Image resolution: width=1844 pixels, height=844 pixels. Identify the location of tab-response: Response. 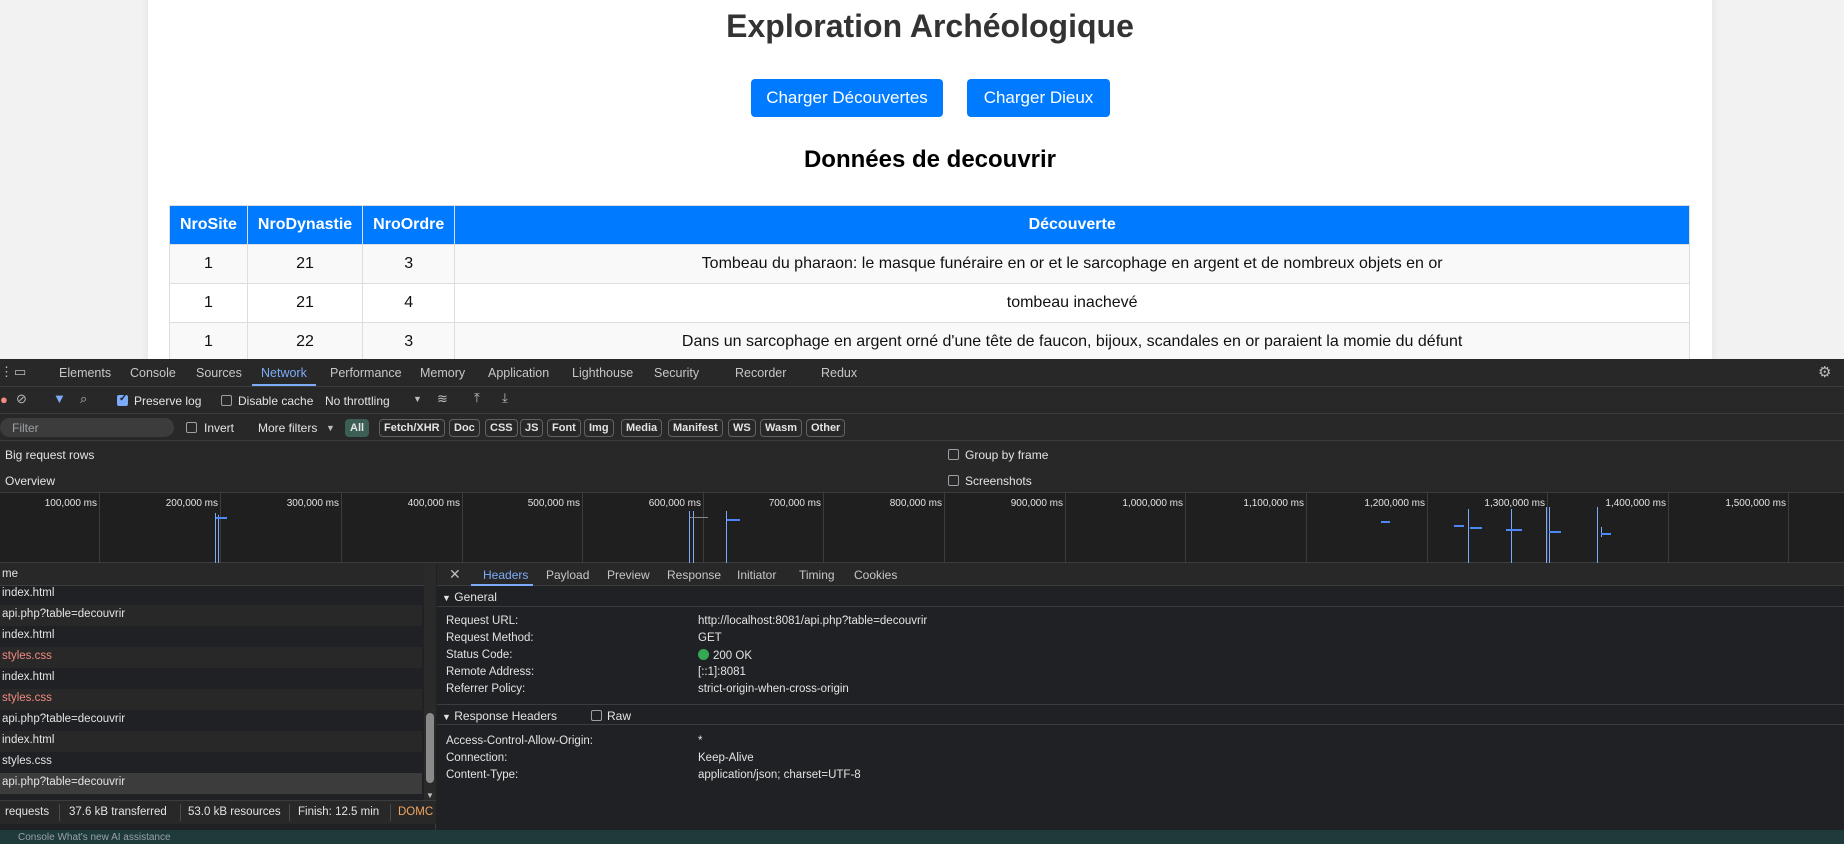
(694, 575).